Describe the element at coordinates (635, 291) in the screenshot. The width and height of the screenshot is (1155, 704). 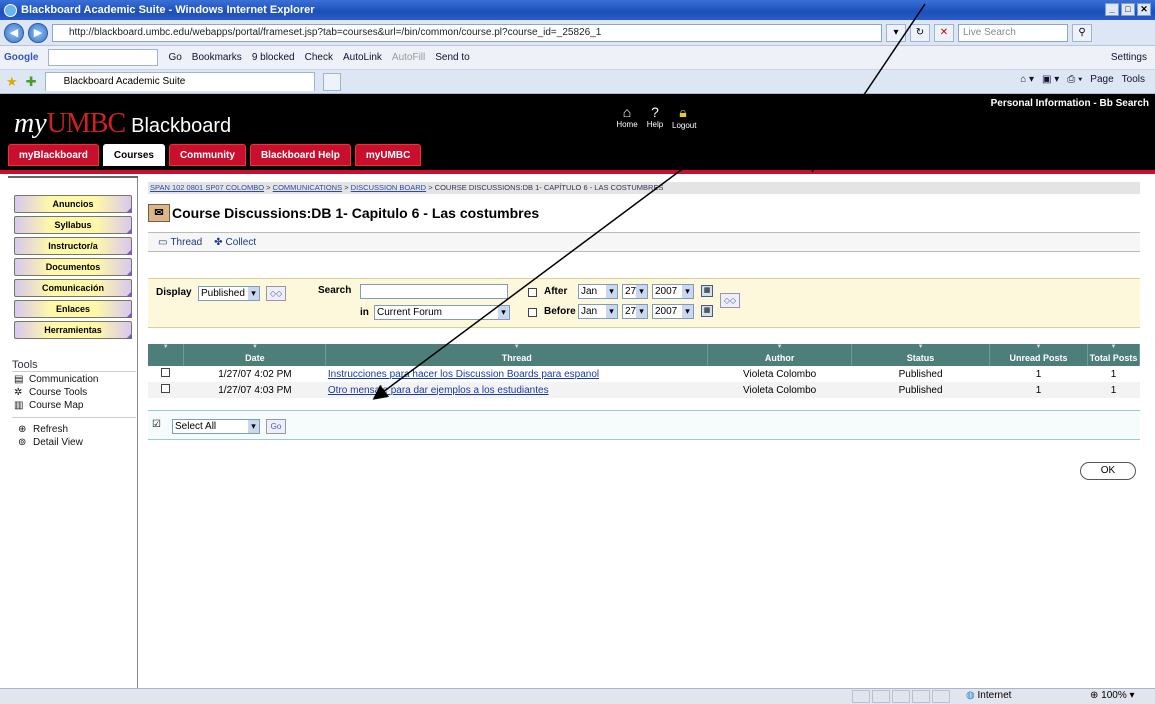
I see `after-day-select: 27` at that location.